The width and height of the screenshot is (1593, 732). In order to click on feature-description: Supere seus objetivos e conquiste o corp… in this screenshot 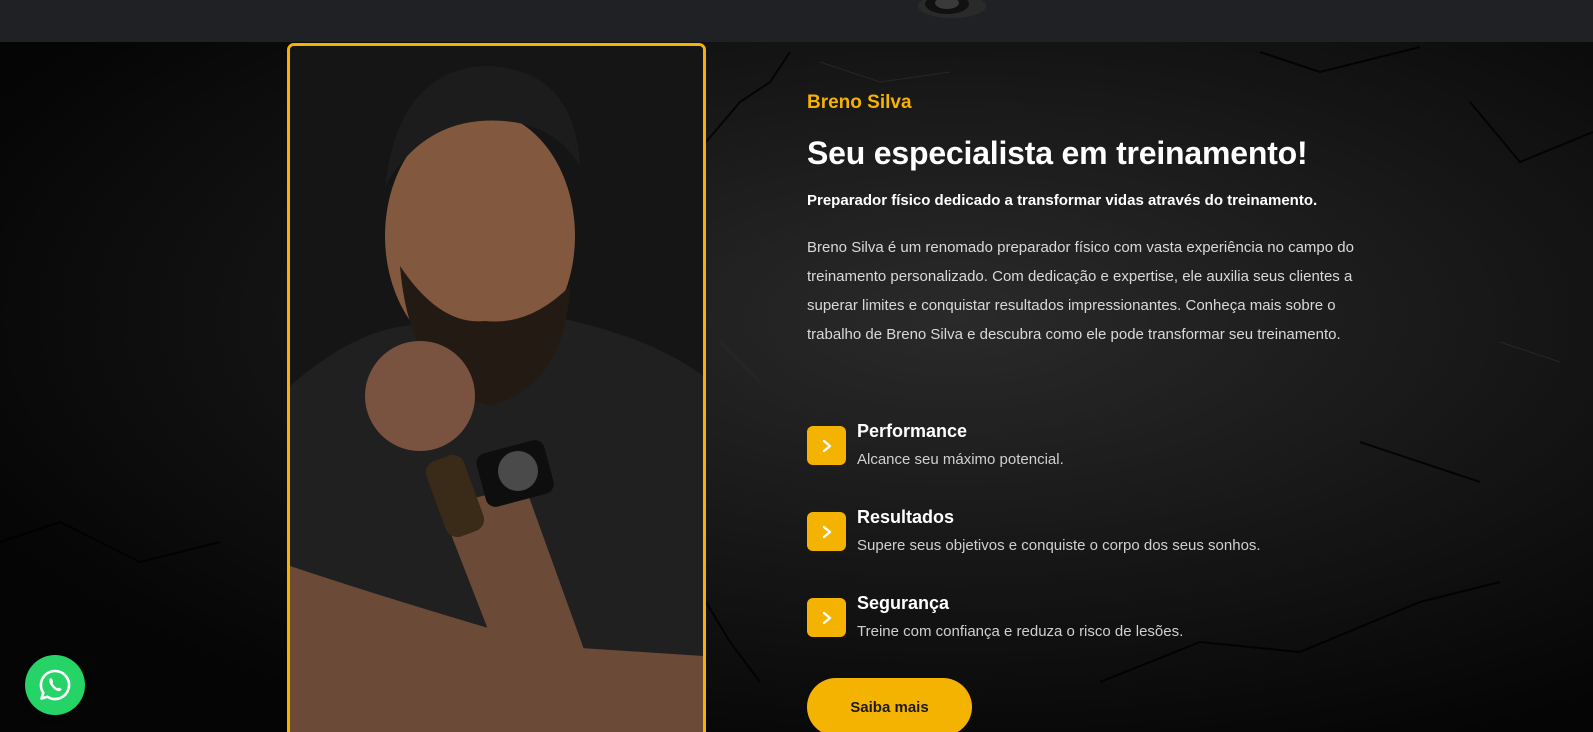, I will do `click(1059, 545)`.